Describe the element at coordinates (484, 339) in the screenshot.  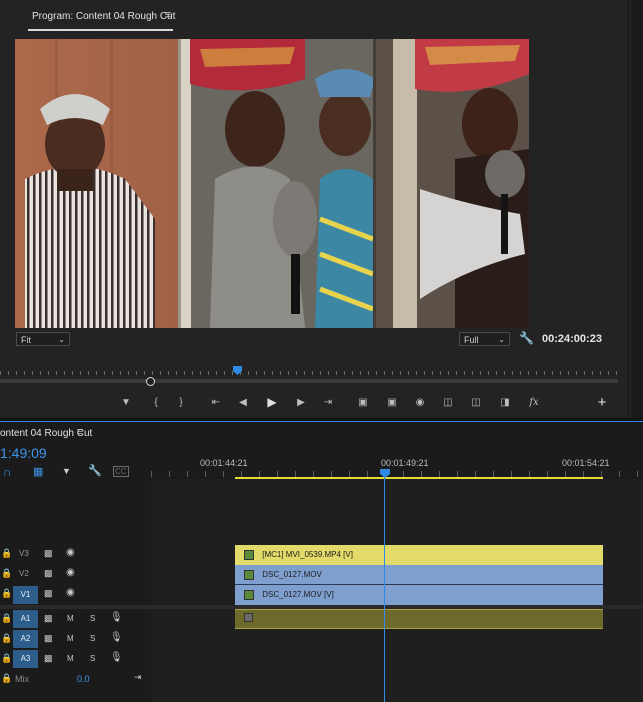
I see `quality-dropdown: Full ⌄` at that location.